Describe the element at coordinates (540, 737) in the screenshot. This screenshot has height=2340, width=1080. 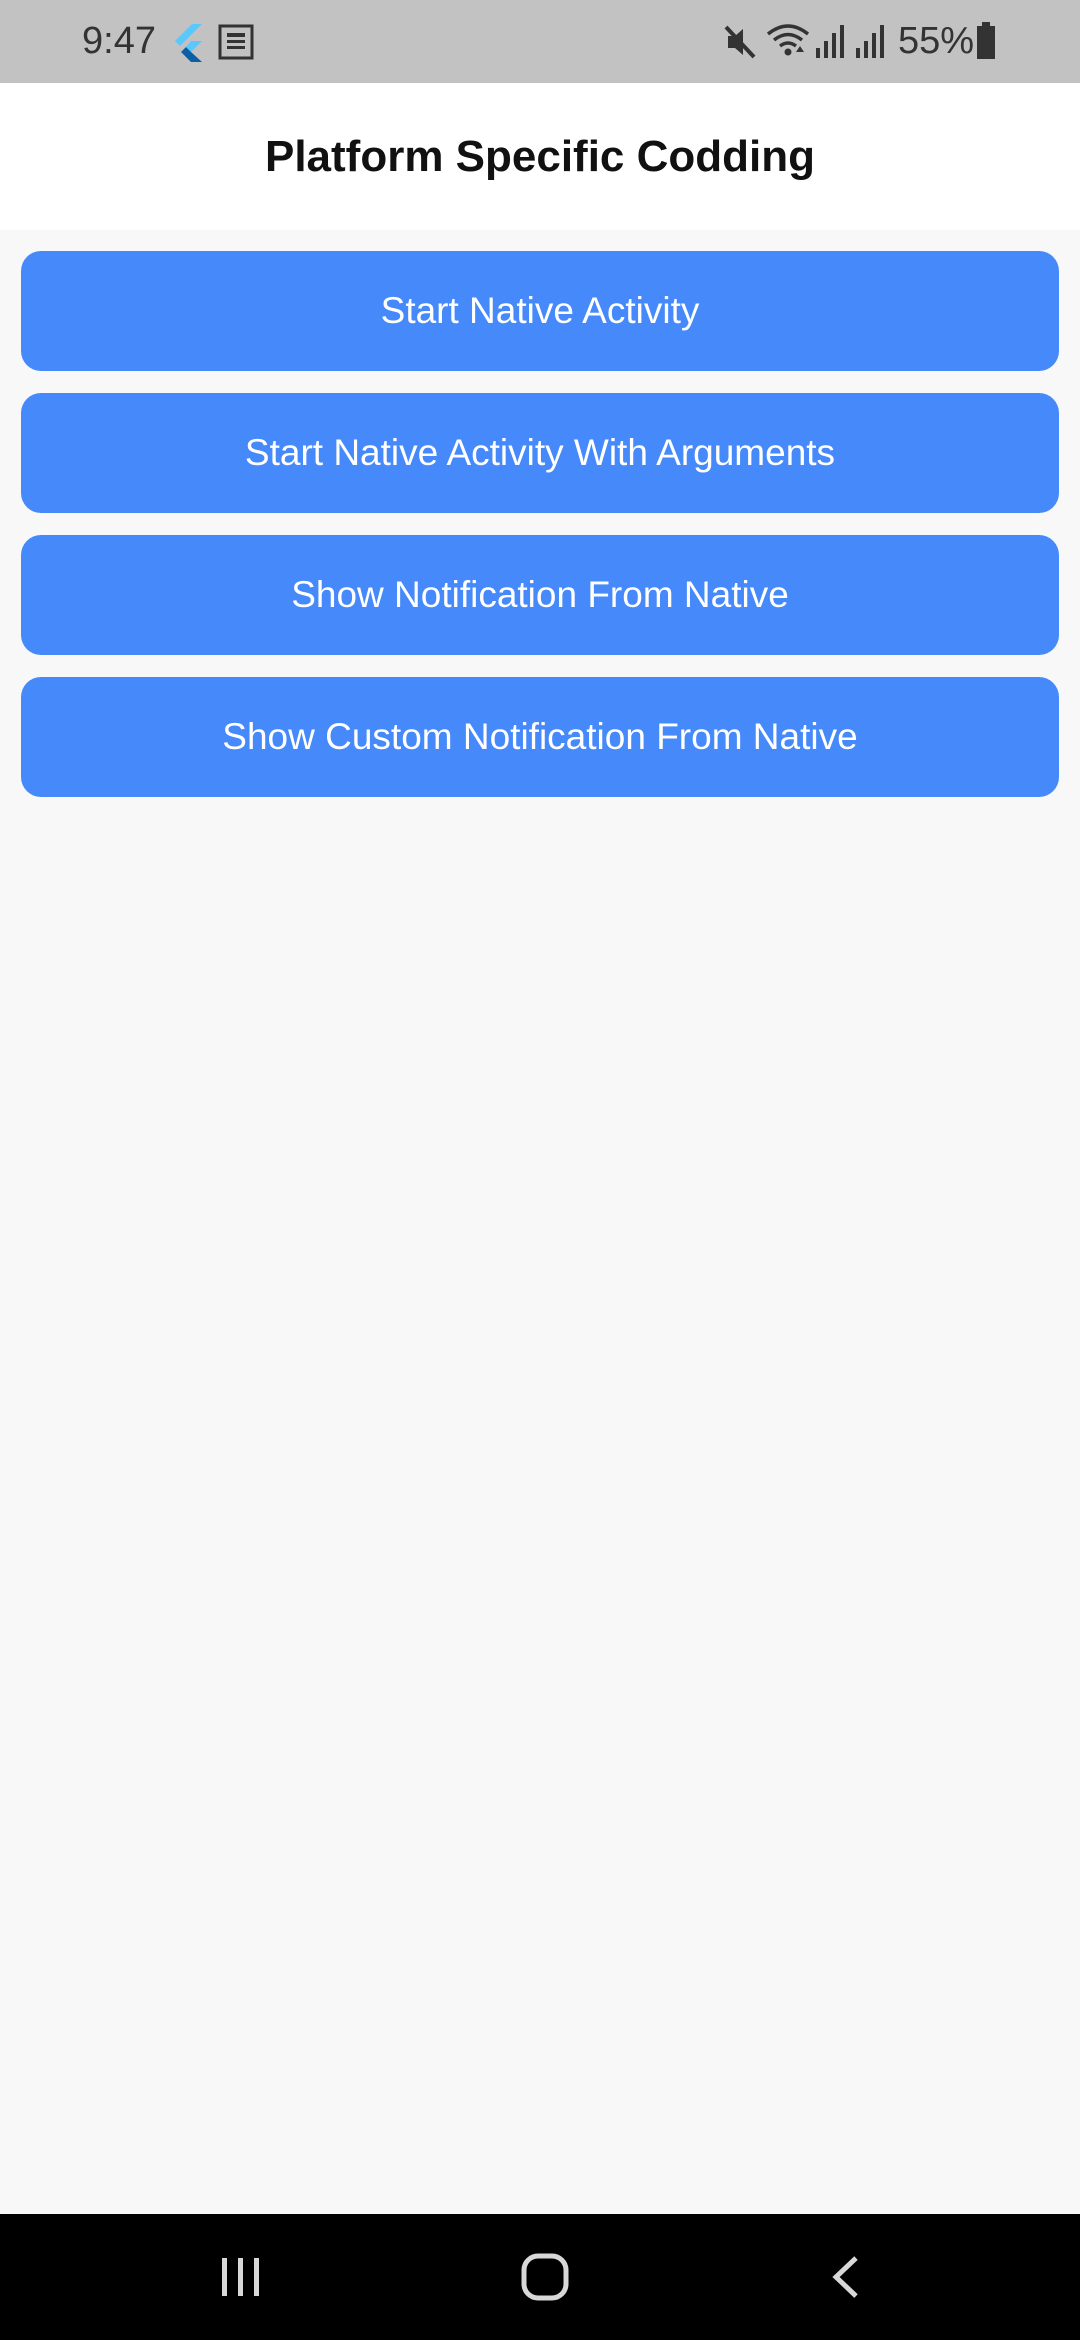
I see `show-custom-notification-from-native-button: Show Custom Notification From Native` at that location.